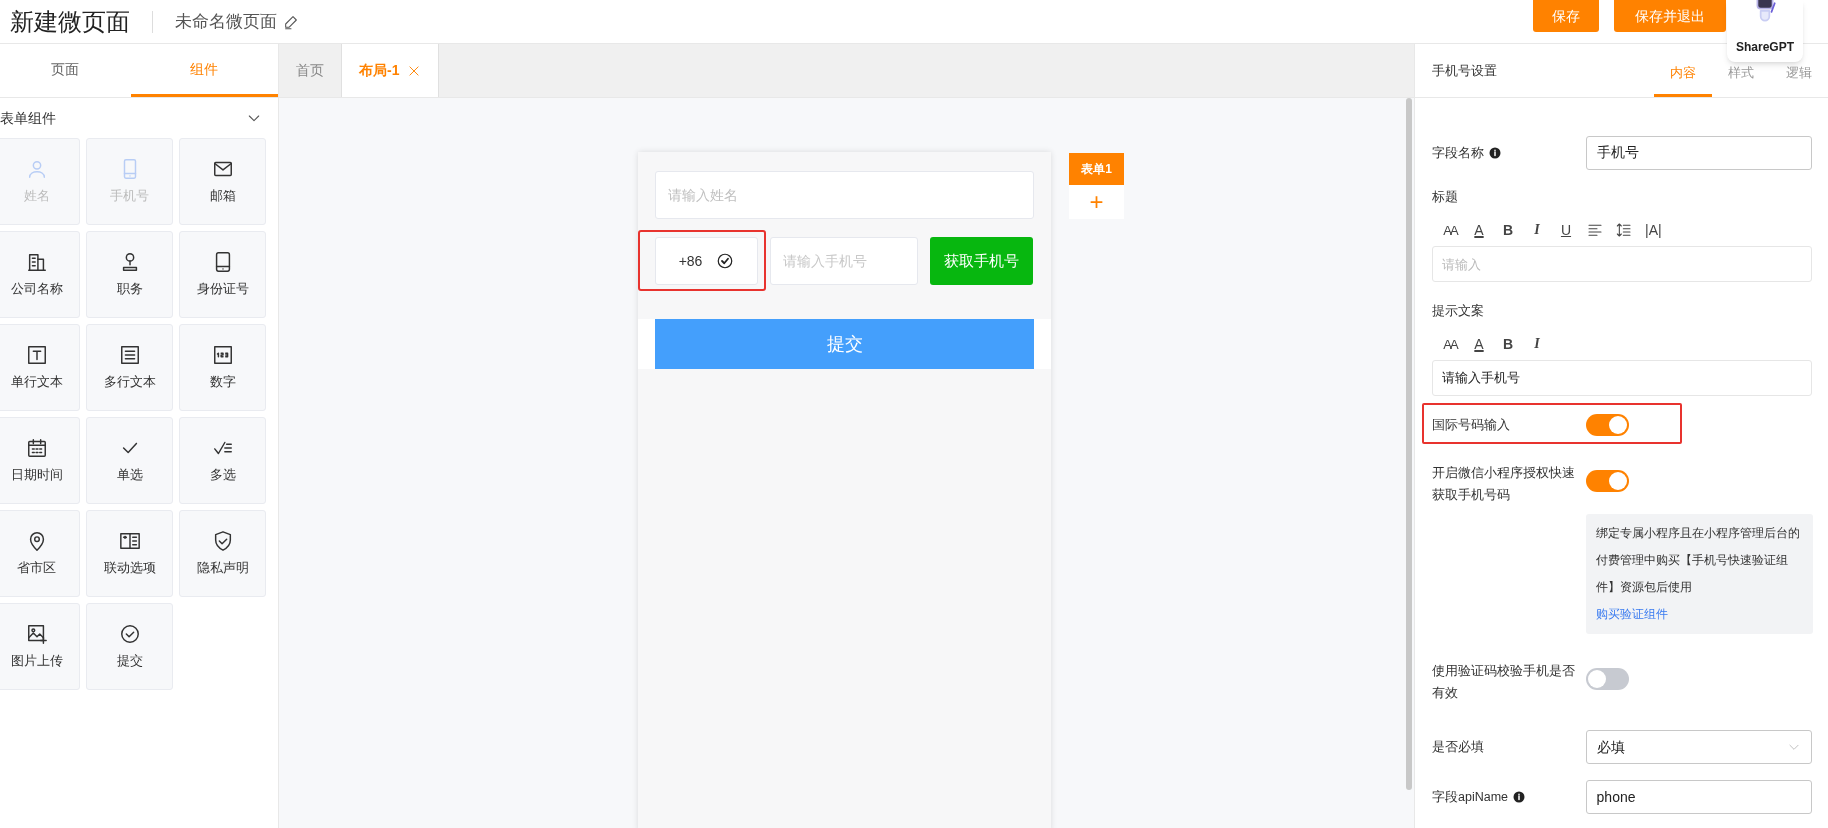 The height and width of the screenshot is (828, 1828). I want to click on country-code-select: +86, so click(706, 261).